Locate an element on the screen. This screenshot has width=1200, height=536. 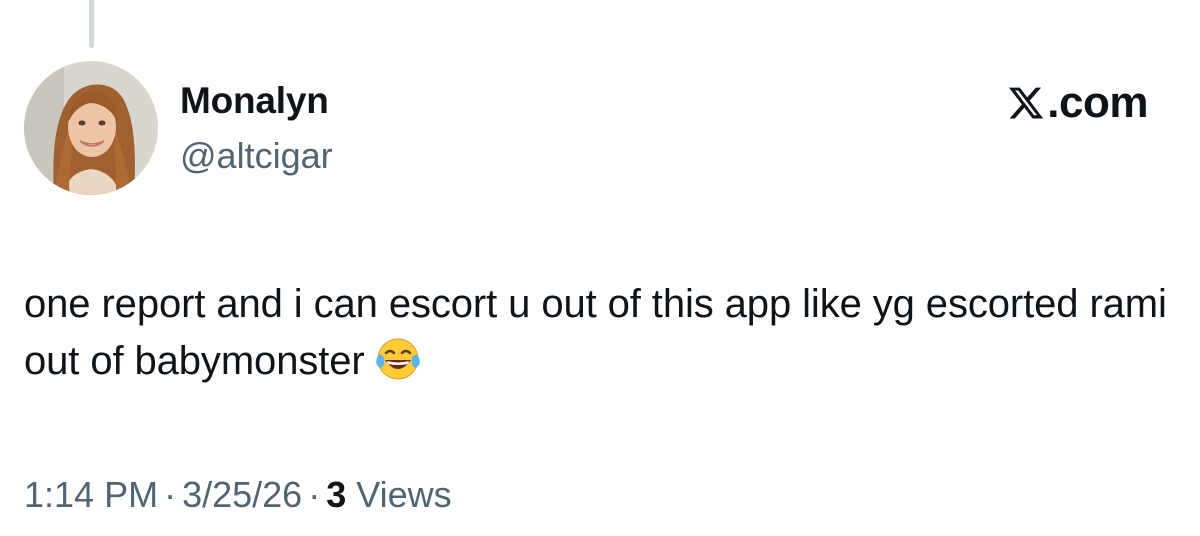
views-count: 3 is located at coordinates (336, 494).